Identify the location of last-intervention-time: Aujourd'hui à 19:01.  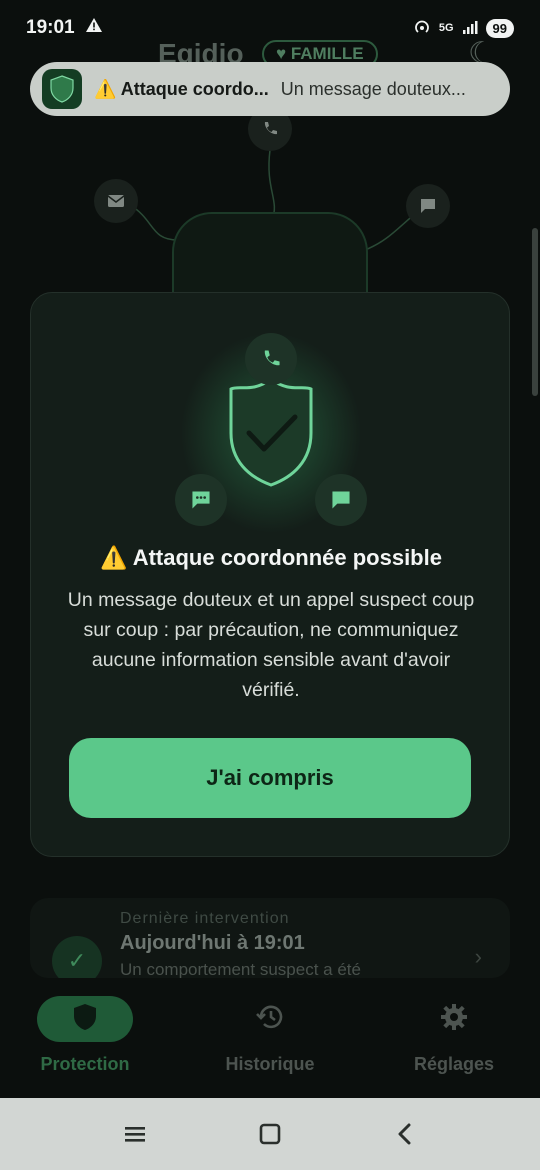
(212, 943).